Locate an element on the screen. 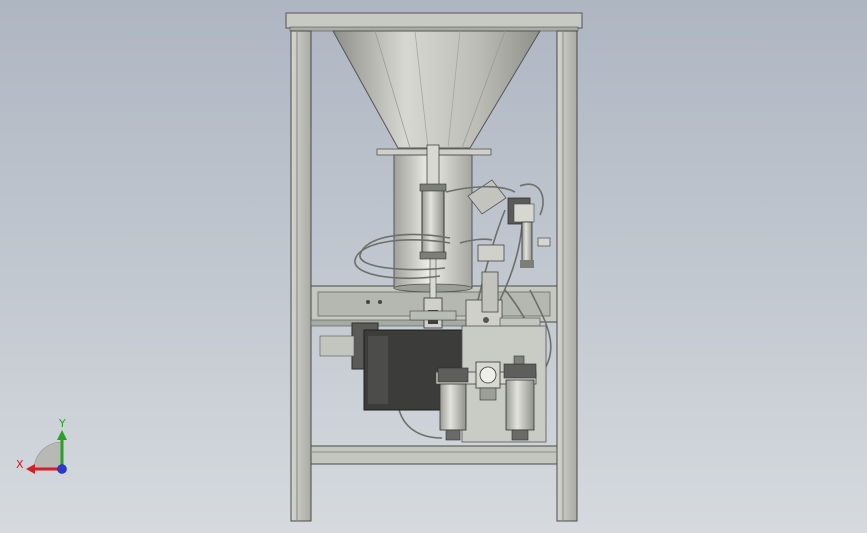 Image resolution: width=867 pixels, height=533 pixels. x-axis-label: X is located at coordinates (20, 464).